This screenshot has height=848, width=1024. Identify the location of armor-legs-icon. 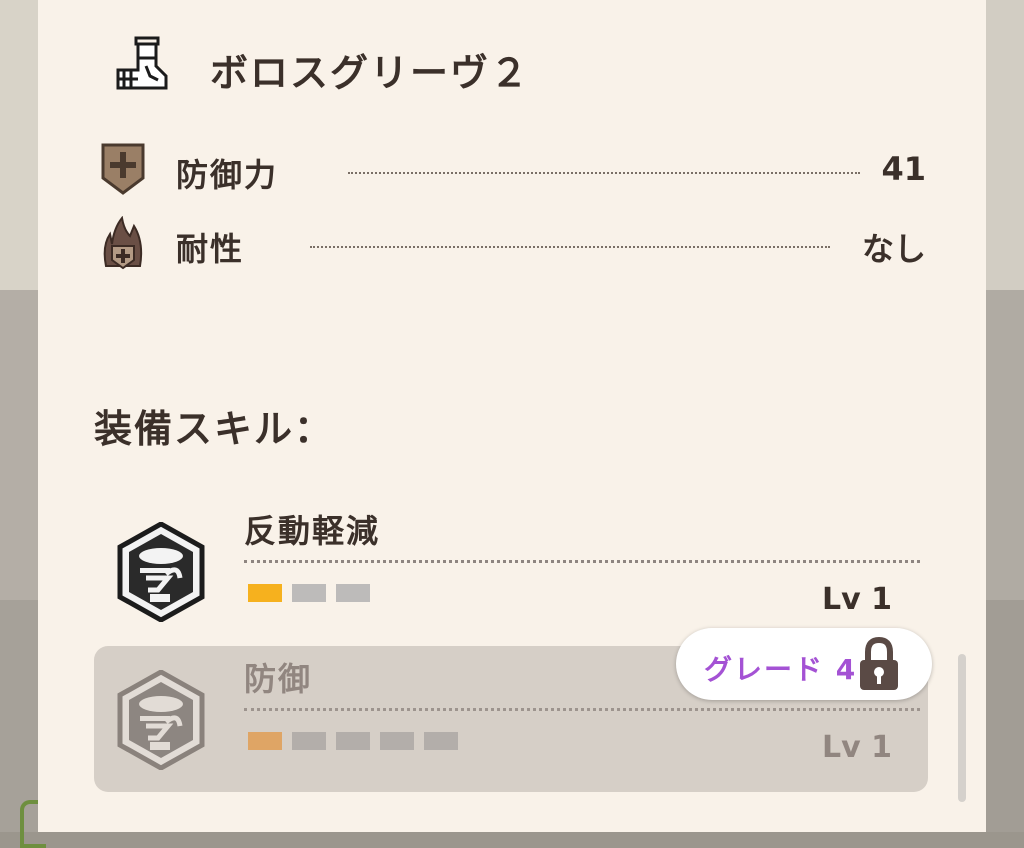
(142, 63).